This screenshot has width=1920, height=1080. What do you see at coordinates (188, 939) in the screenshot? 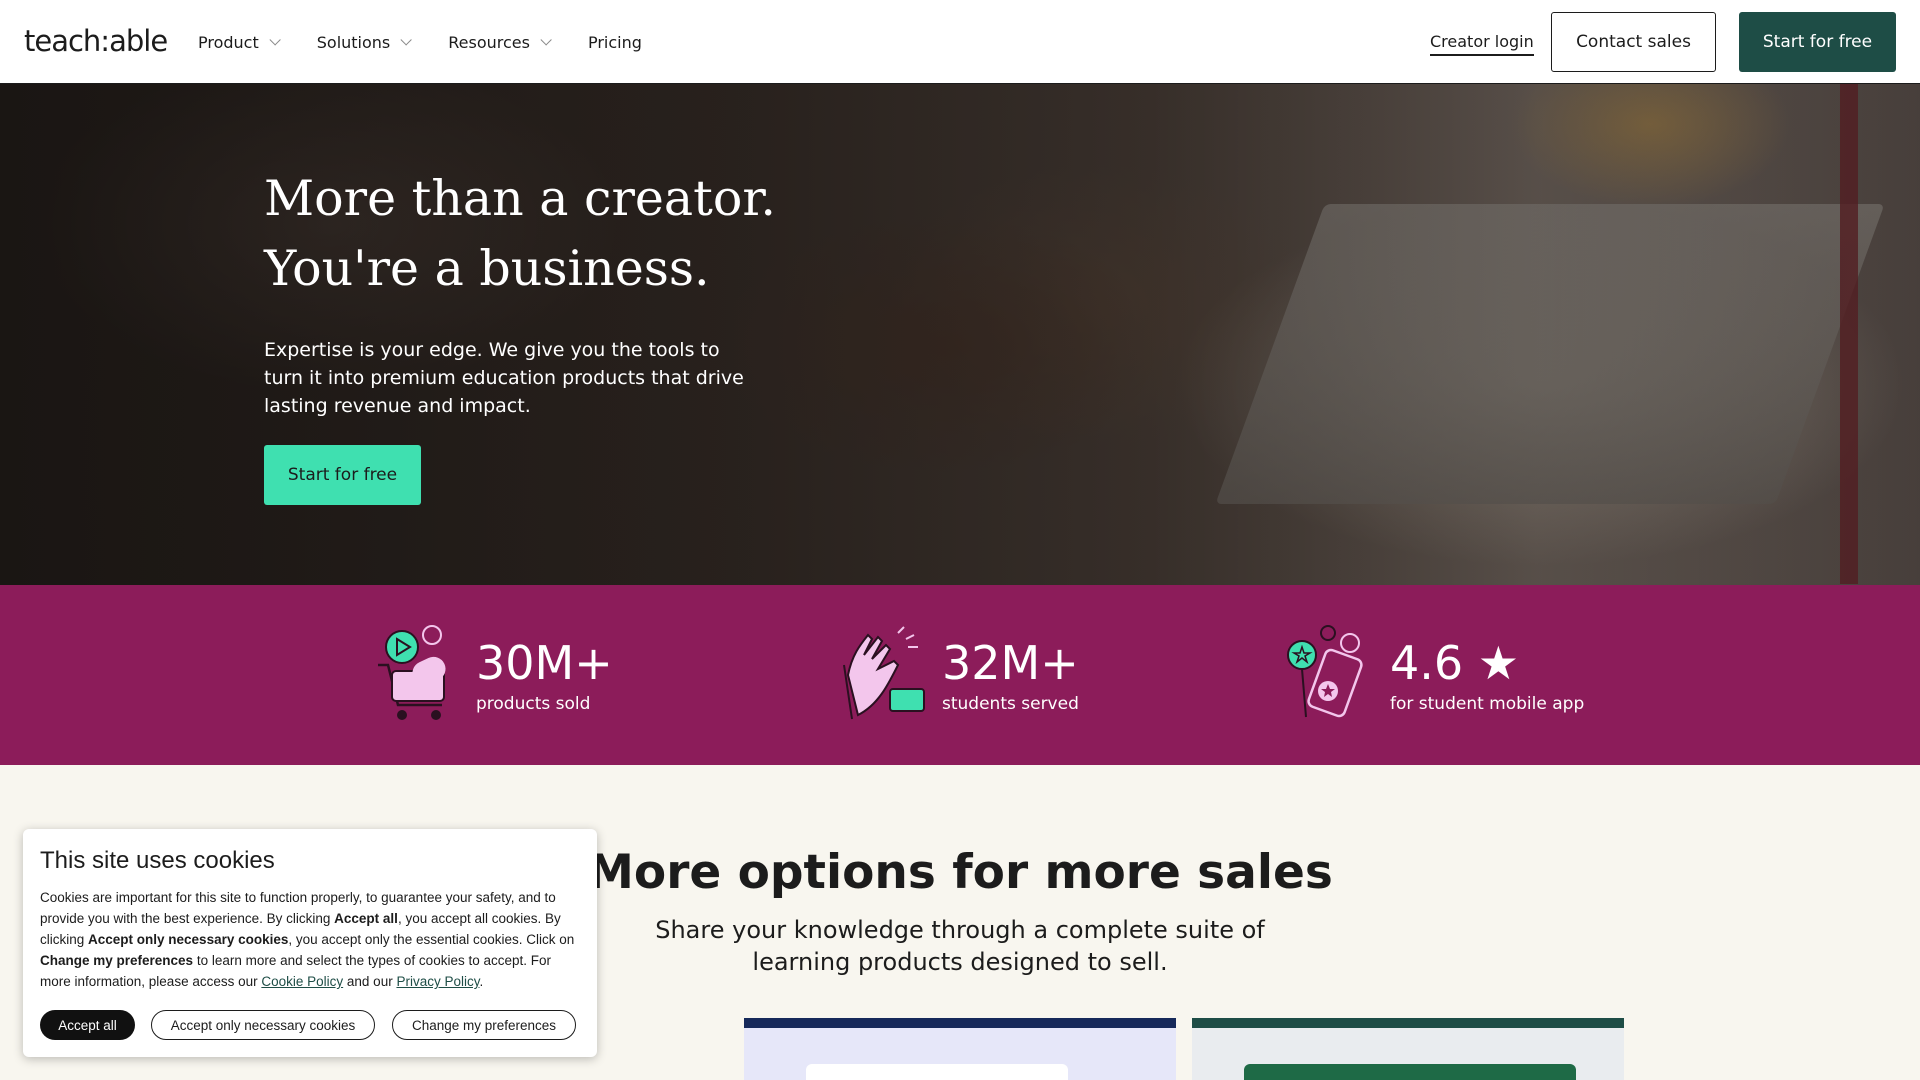
I see `cookie-text-bold: Accept only necessary cookies` at bounding box center [188, 939].